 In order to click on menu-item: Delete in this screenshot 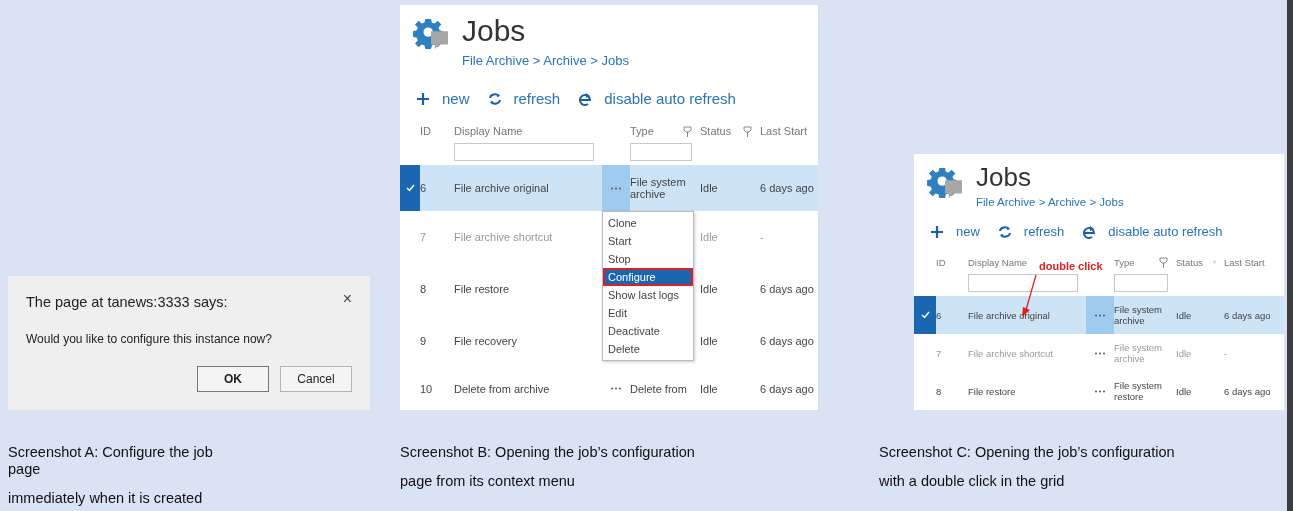, I will do `click(648, 349)`.